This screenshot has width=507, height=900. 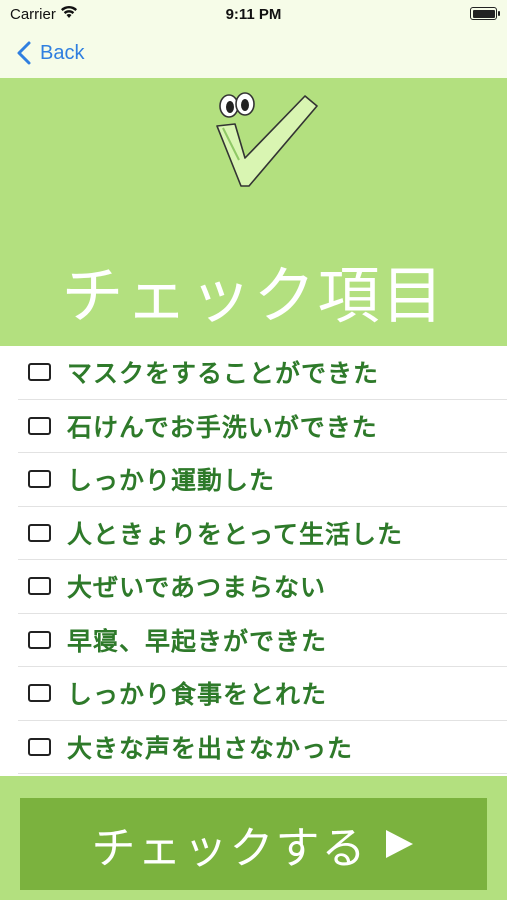 I want to click on footer: チェックする, so click(x=253, y=838).